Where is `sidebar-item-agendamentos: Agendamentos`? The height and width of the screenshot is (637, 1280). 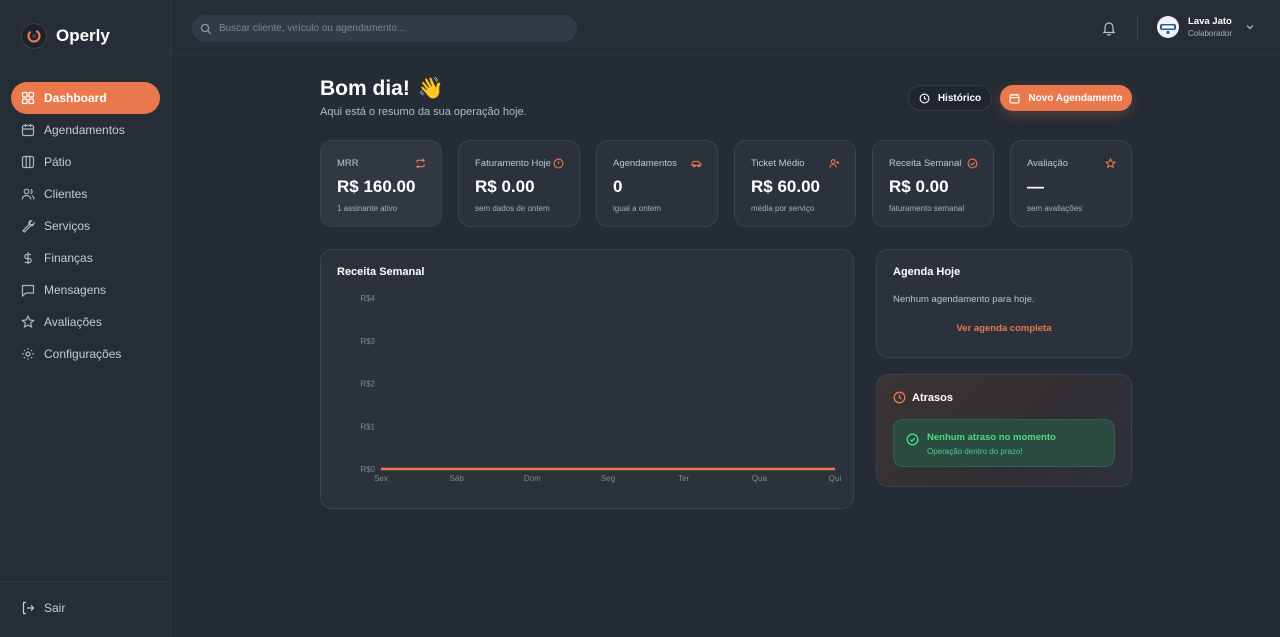 sidebar-item-agendamentos: Agendamentos is located at coordinates (85, 130).